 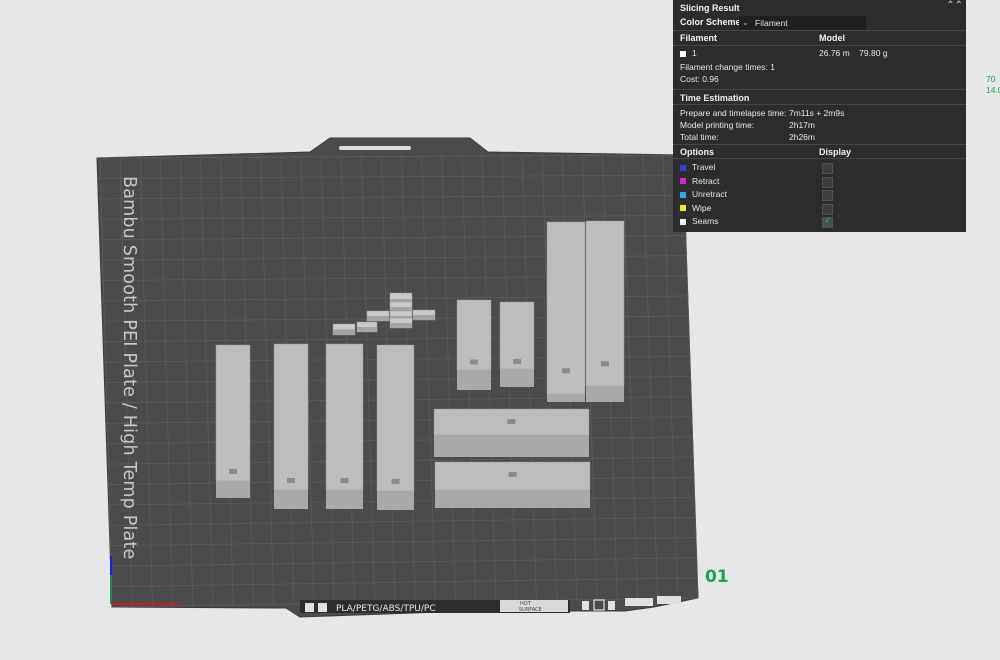 What do you see at coordinates (802, 125) in the screenshot?
I see `model-time-value: 2h17m` at bounding box center [802, 125].